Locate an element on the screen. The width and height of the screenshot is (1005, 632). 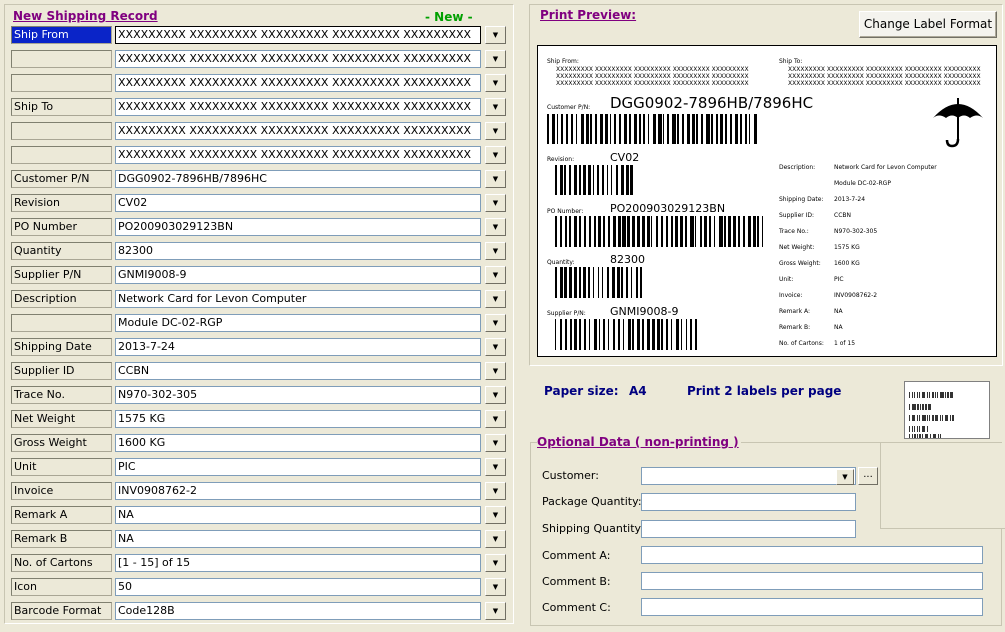
field-value-input: N970-302-305 is located at coordinates (298, 395).